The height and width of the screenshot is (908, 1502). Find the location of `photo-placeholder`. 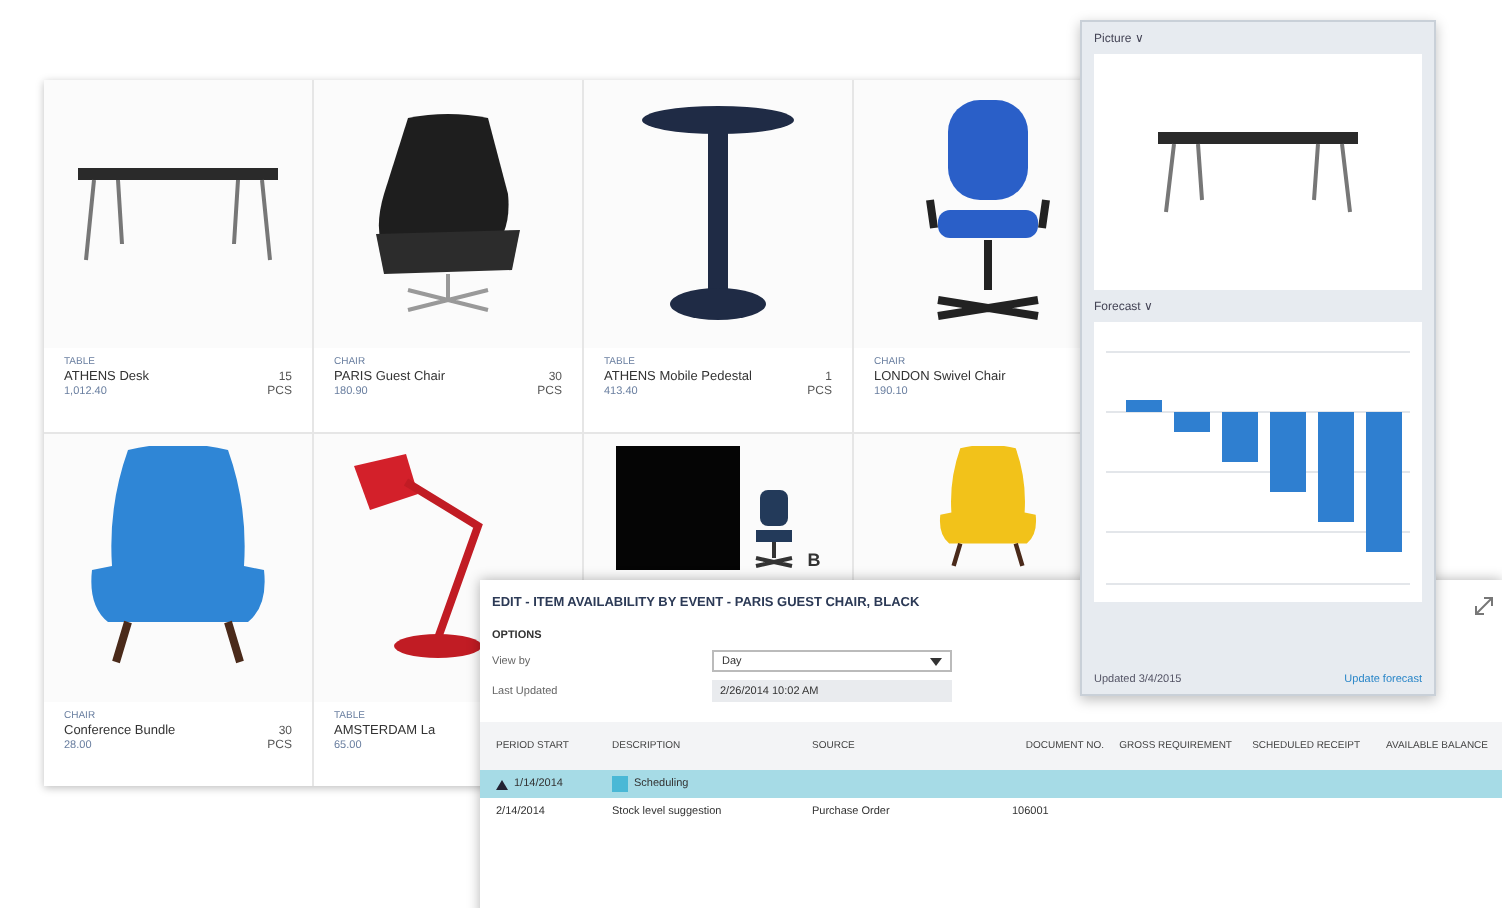

photo-placeholder is located at coordinates (677, 508).